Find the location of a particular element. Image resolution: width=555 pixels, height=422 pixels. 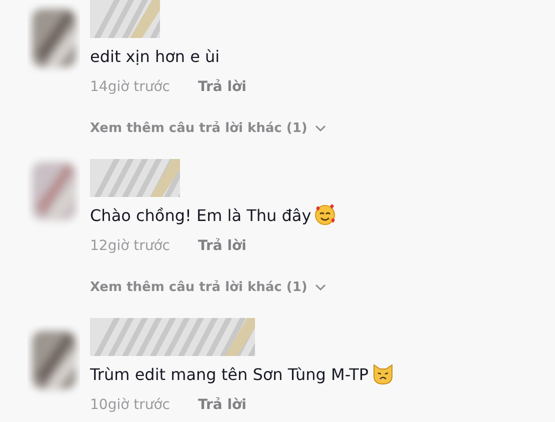

comment-text: edit xịn hơn e ùi is located at coordinates (155, 56).